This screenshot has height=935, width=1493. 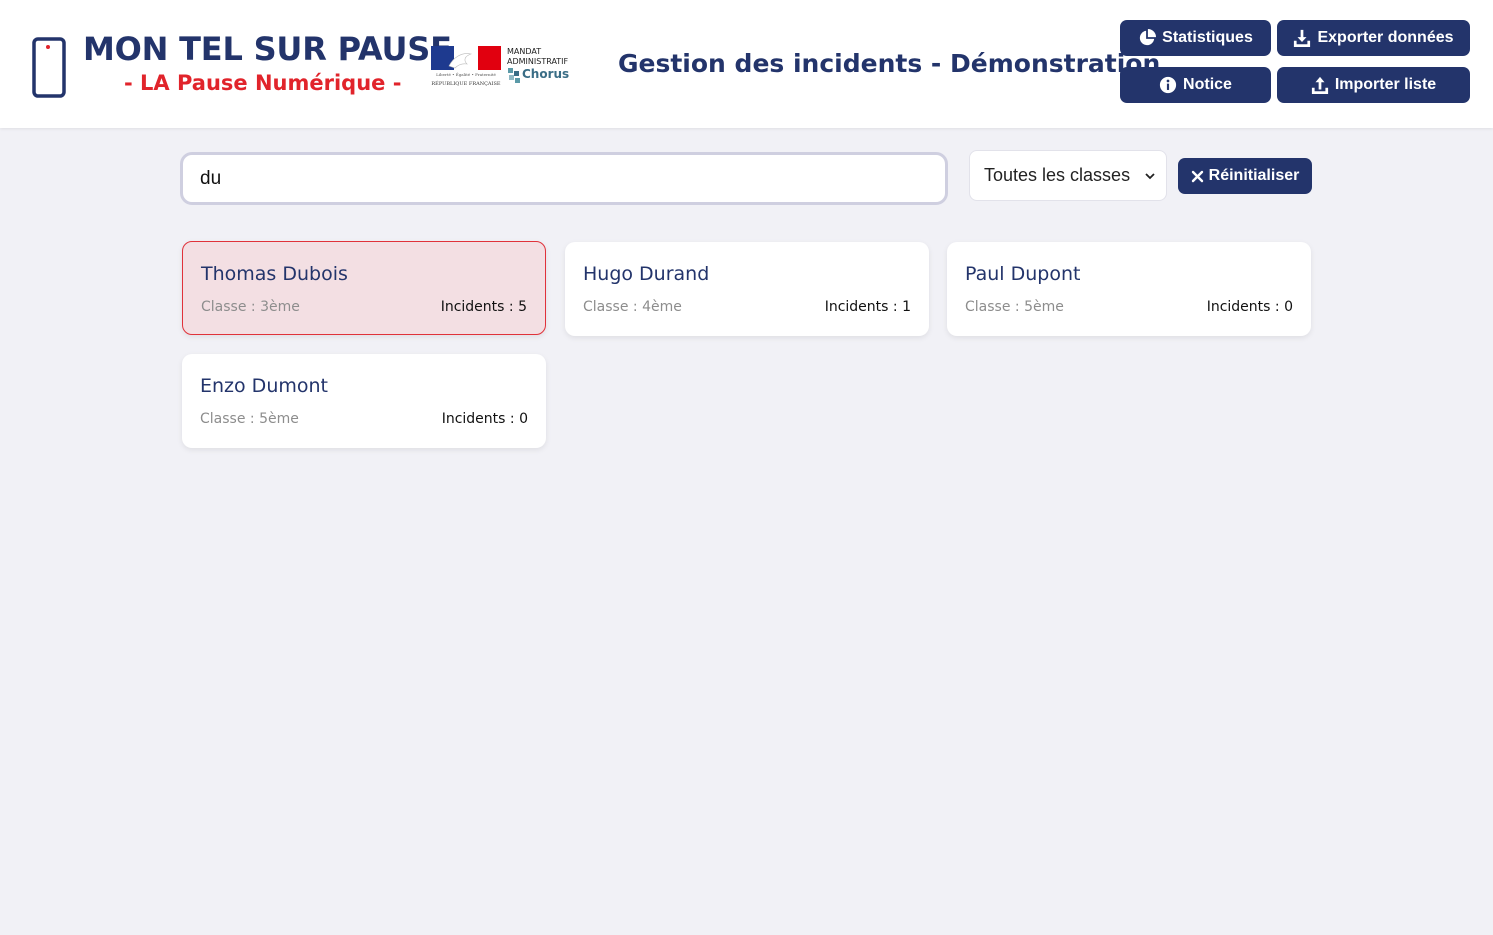 I want to click on importer-label: Importer liste, so click(x=1385, y=84).